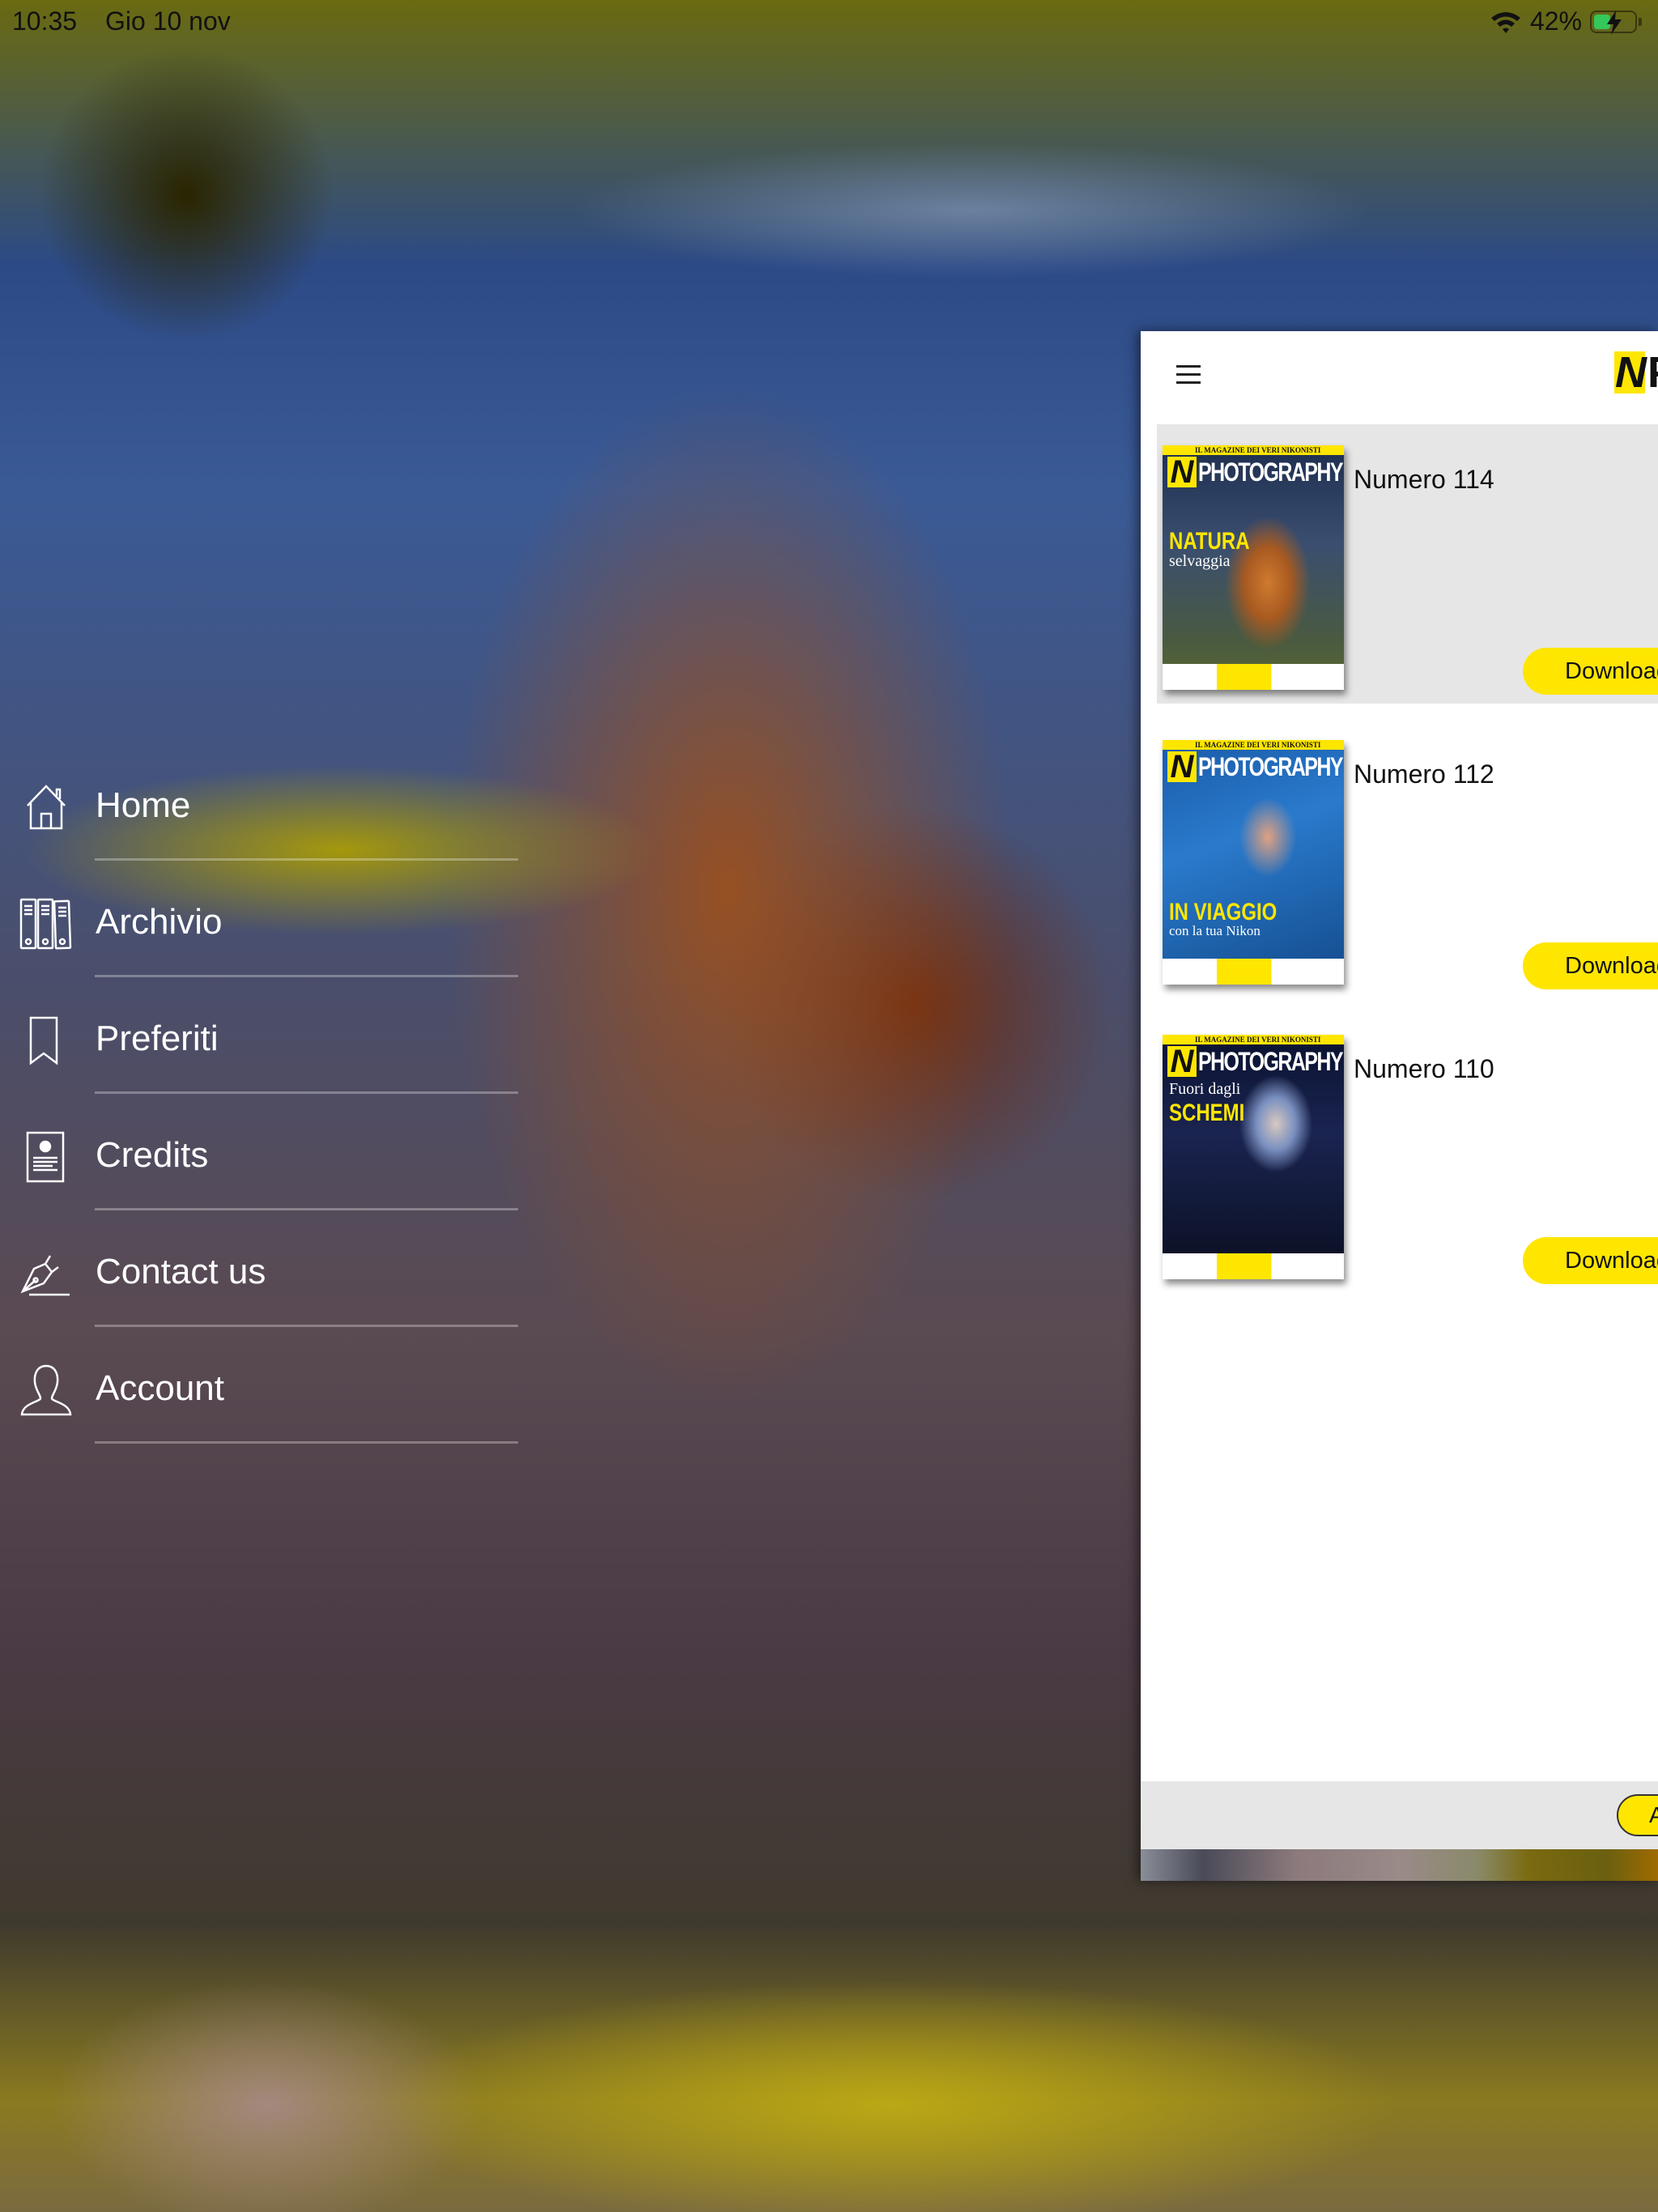  I want to click on issue-title: Numero 114, so click(1424, 480).